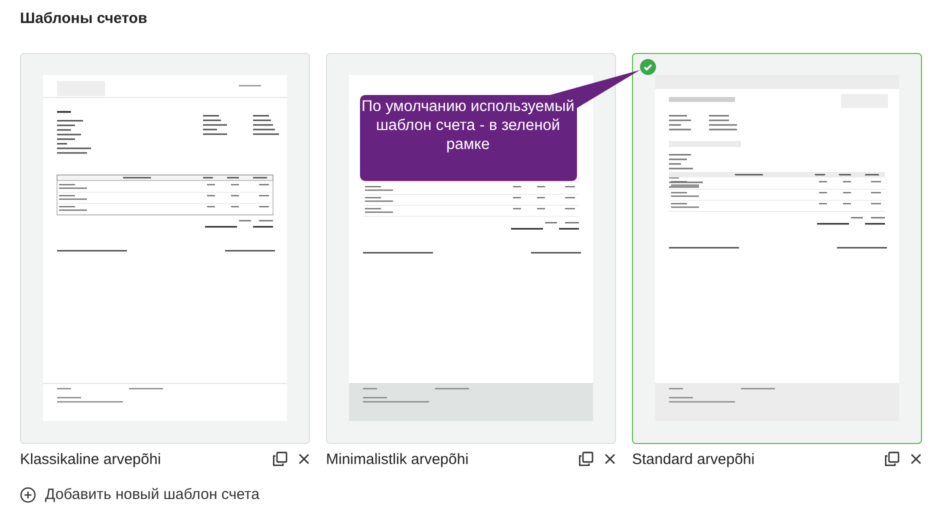  What do you see at coordinates (468, 125) in the screenshot?
I see `callout-text: По умолчанию используемый шаблон счета - в зеленой рамке` at bounding box center [468, 125].